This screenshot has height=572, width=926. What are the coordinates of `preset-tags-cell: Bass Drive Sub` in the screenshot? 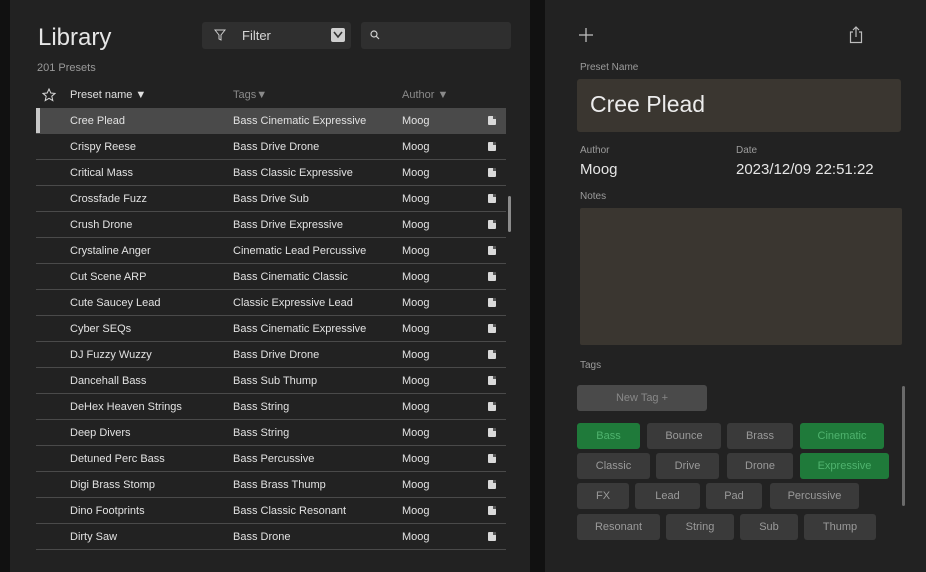 It's located at (271, 199).